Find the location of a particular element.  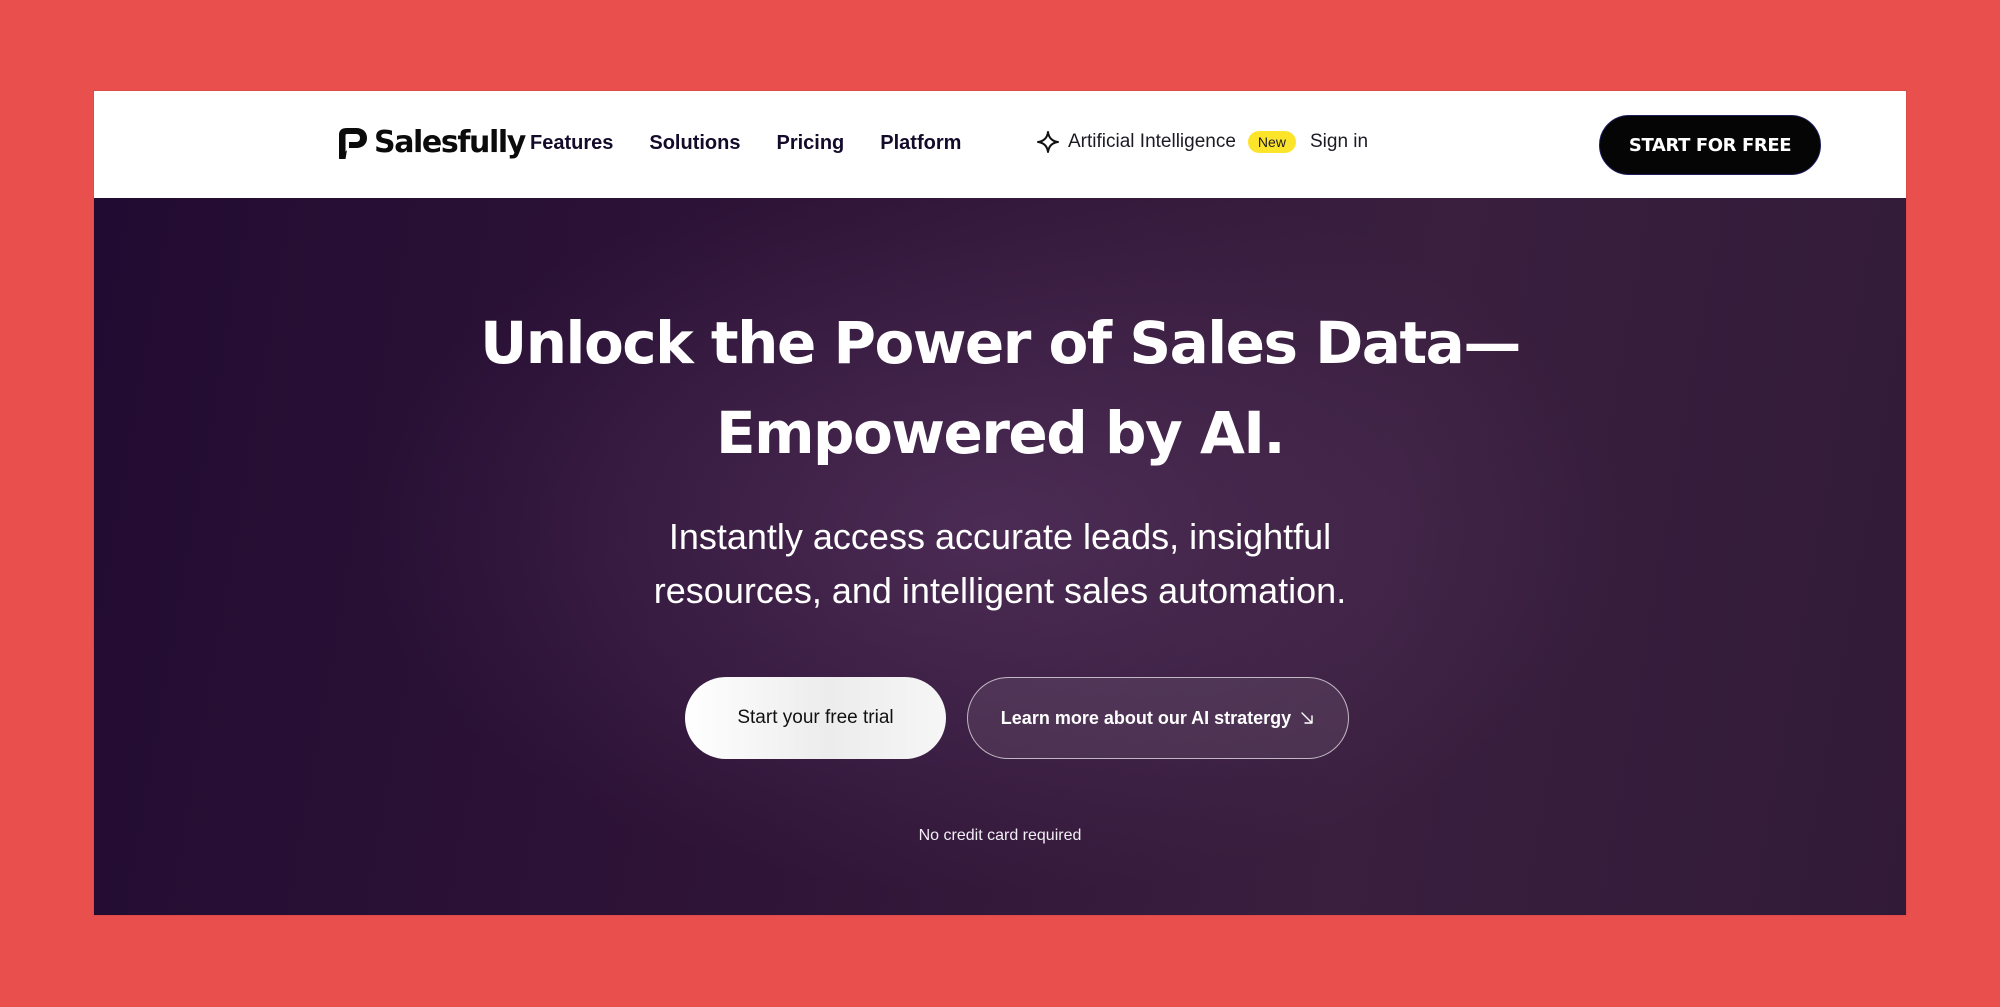

hero-title-line-2: Empowered by AI. is located at coordinates (1000, 433).